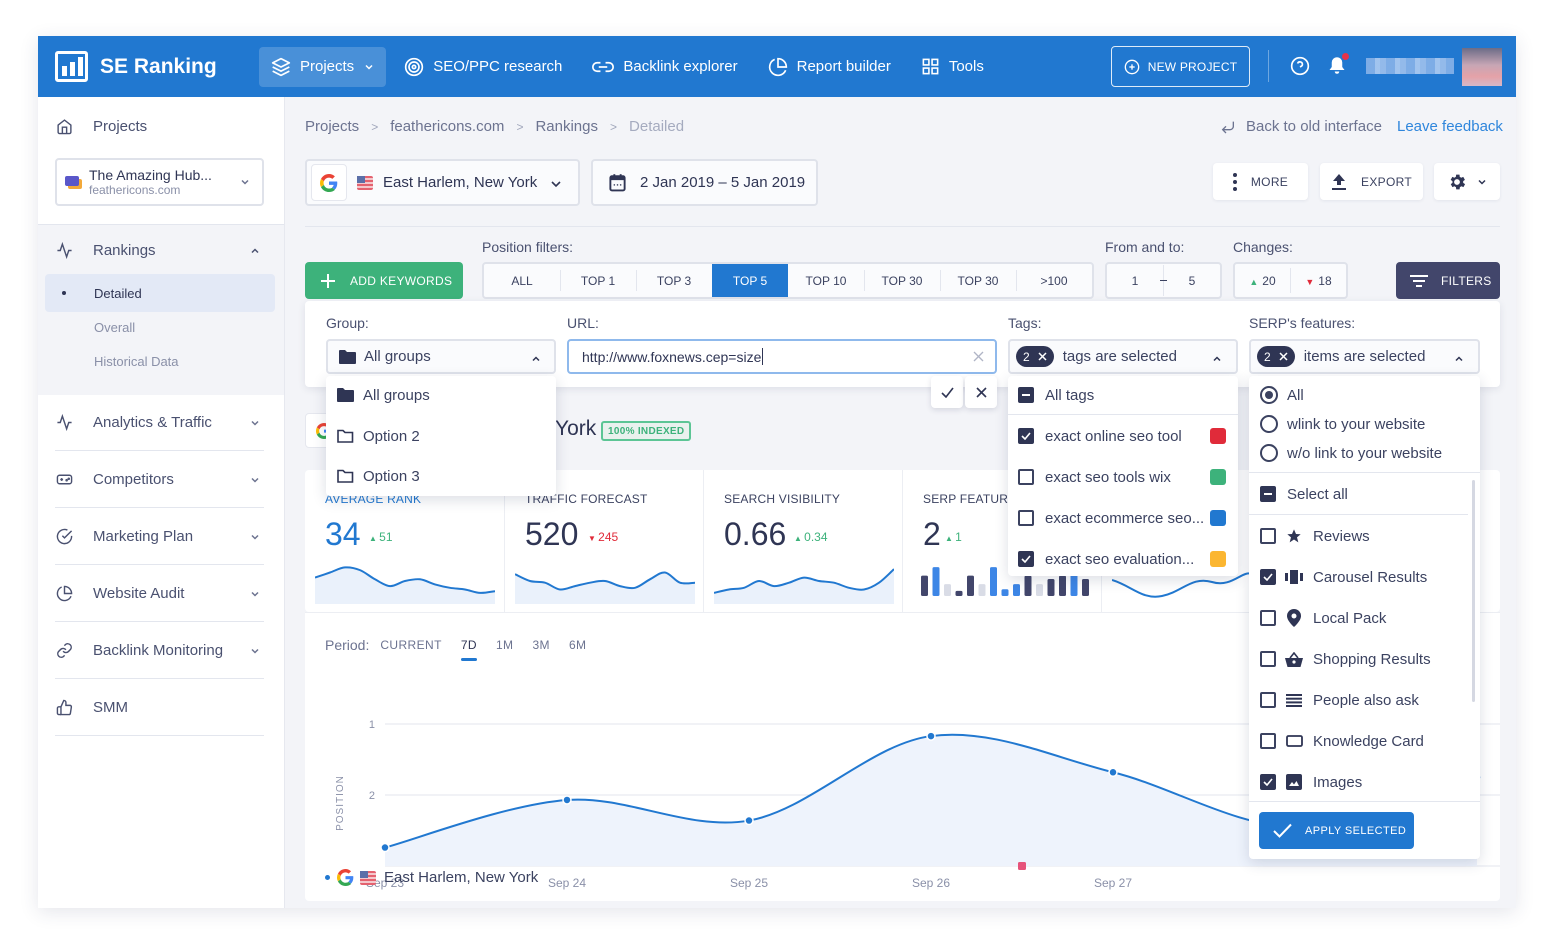 The image size is (1554, 952). What do you see at coordinates (1482, 67) in the screenshot?
I see `user-avatar` at bounding box center [1482, 67].